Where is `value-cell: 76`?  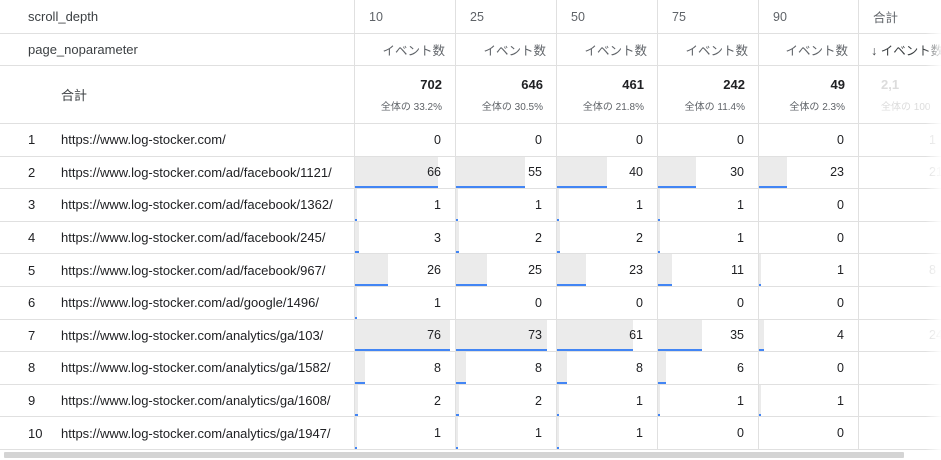
value-cell: 76 is located at coordinates (404, 335).